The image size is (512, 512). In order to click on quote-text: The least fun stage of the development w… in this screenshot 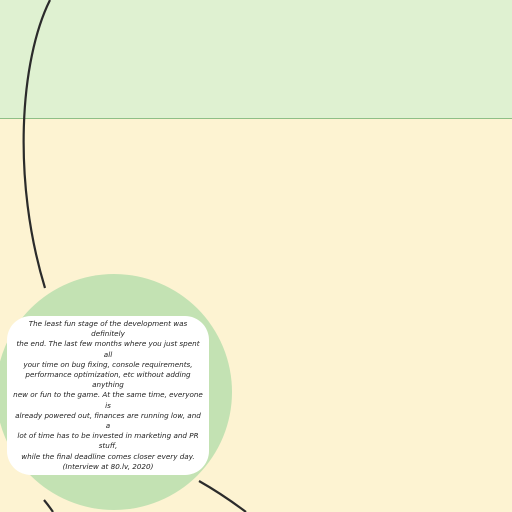, I will do `click(108, 394)`.